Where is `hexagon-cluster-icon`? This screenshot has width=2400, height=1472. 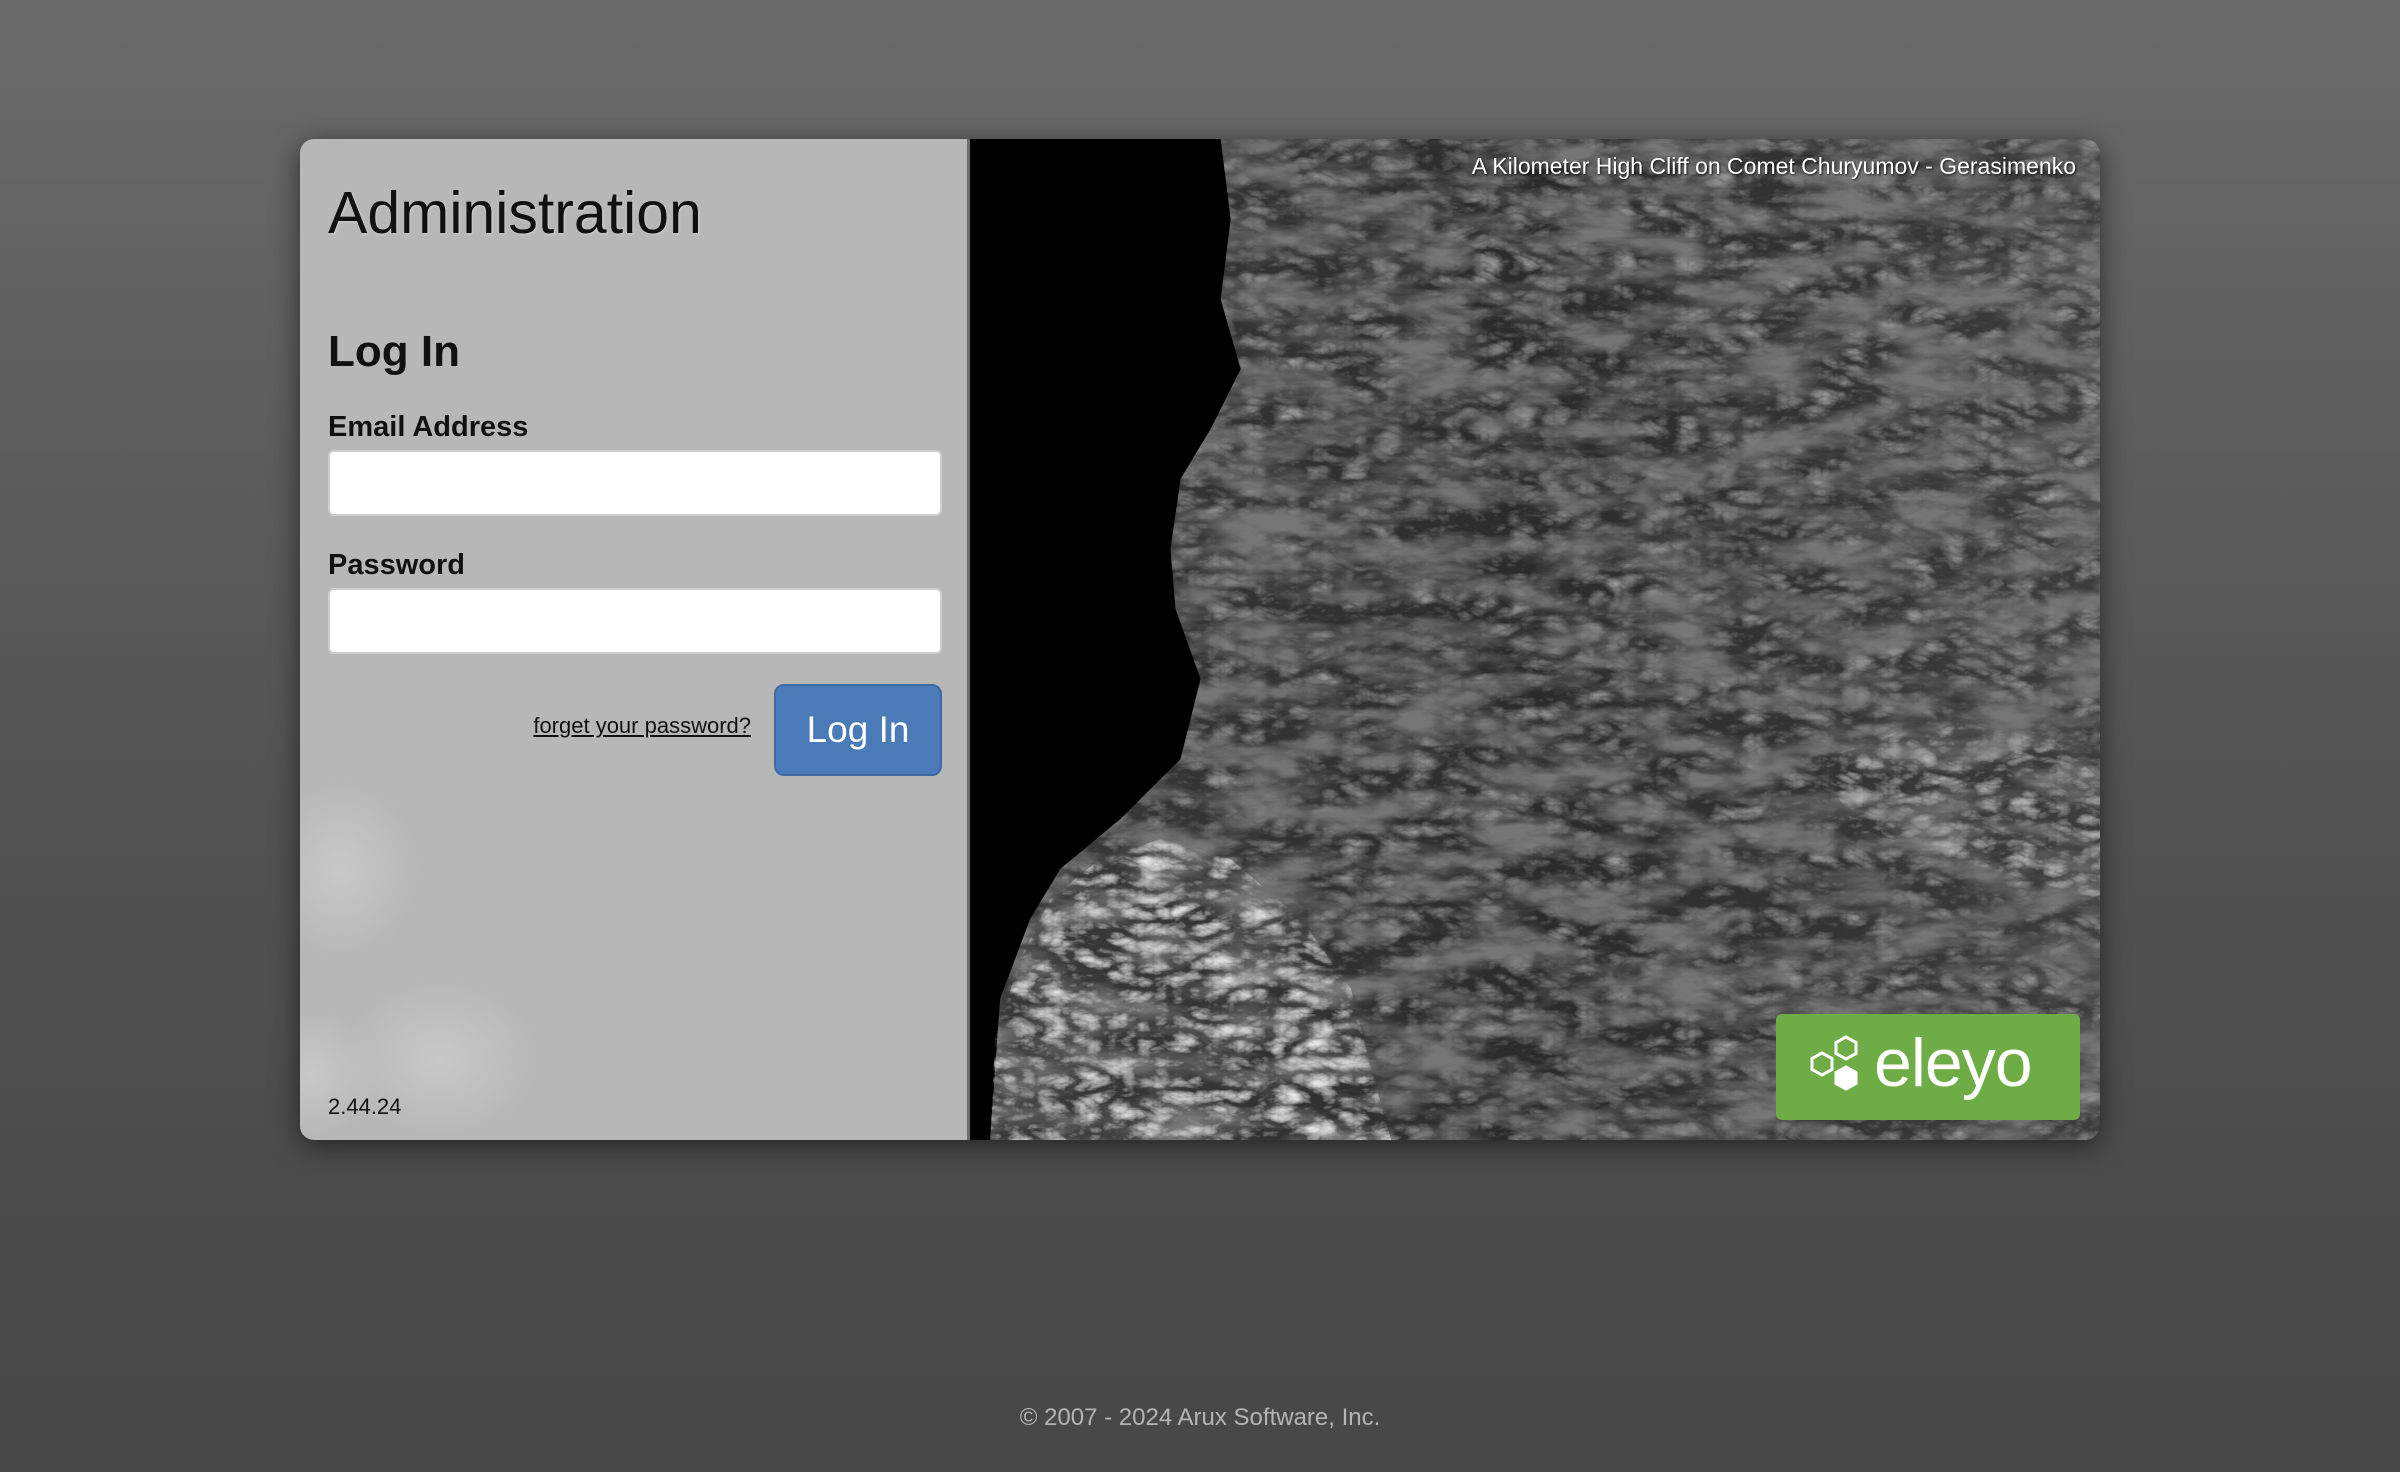
hexagon-cluster-icon is located at coordinates (1834, 1063).